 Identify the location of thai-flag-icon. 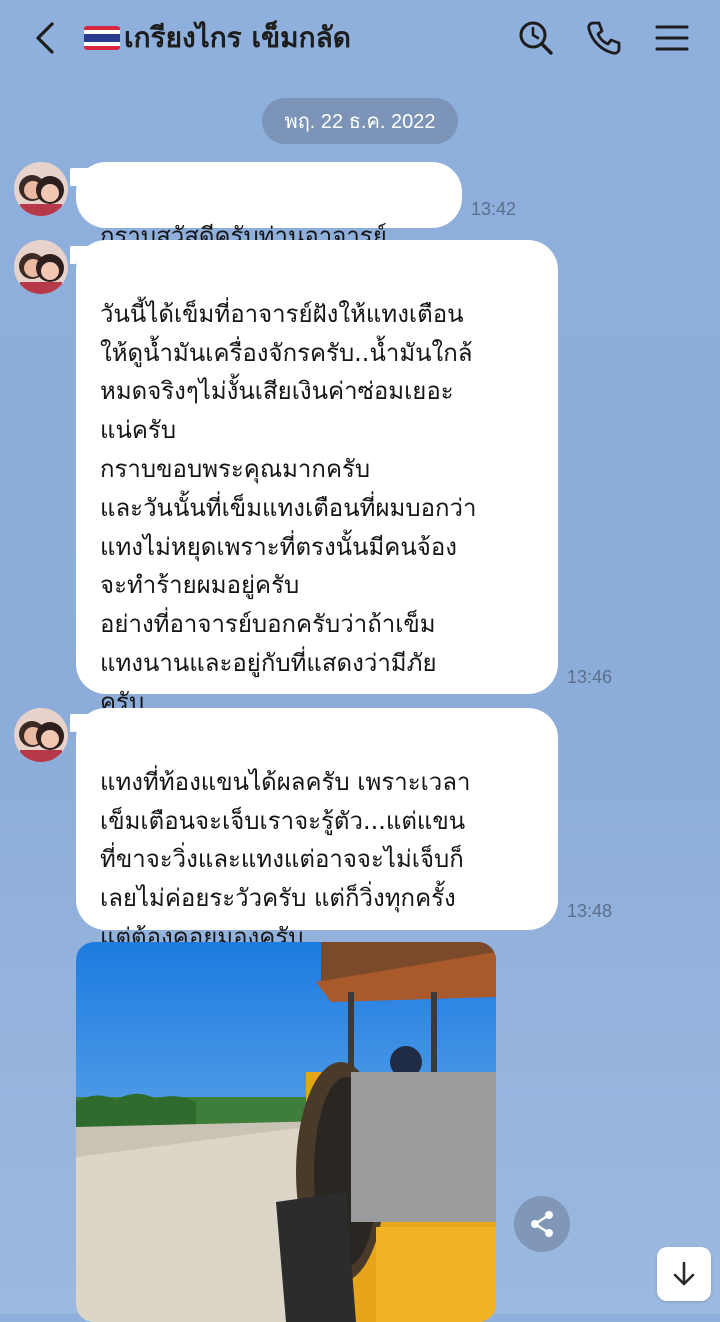
(102, 38).